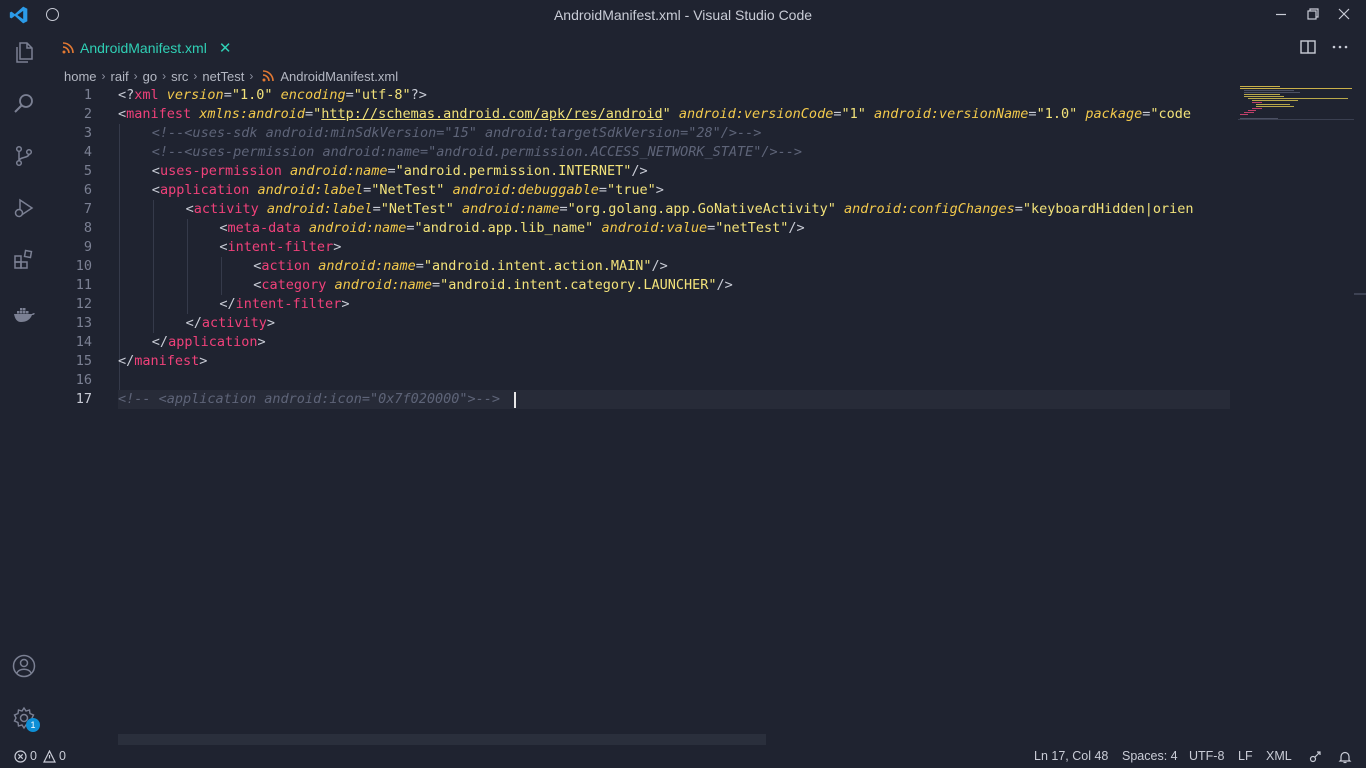  What do you see at coordinates (643, 247) in the screenshot?
I see `code-line: 9 <intent-filter>` at bounding box center [643, 247].